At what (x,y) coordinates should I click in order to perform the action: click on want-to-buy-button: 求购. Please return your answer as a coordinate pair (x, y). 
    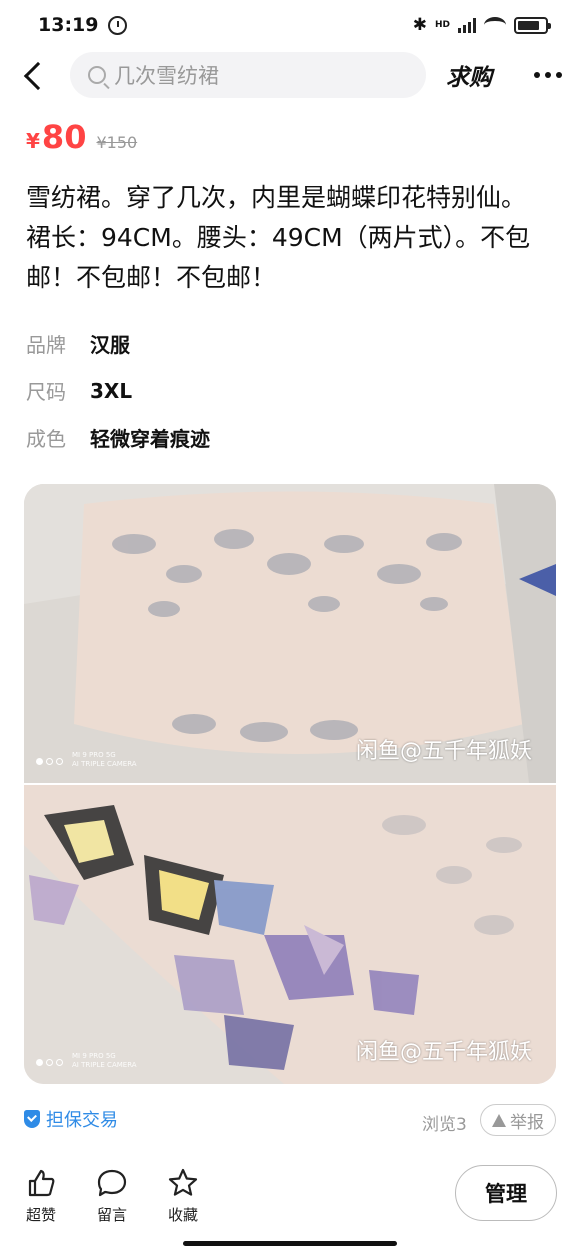
    Looking at the image, I should click on (469, 75).